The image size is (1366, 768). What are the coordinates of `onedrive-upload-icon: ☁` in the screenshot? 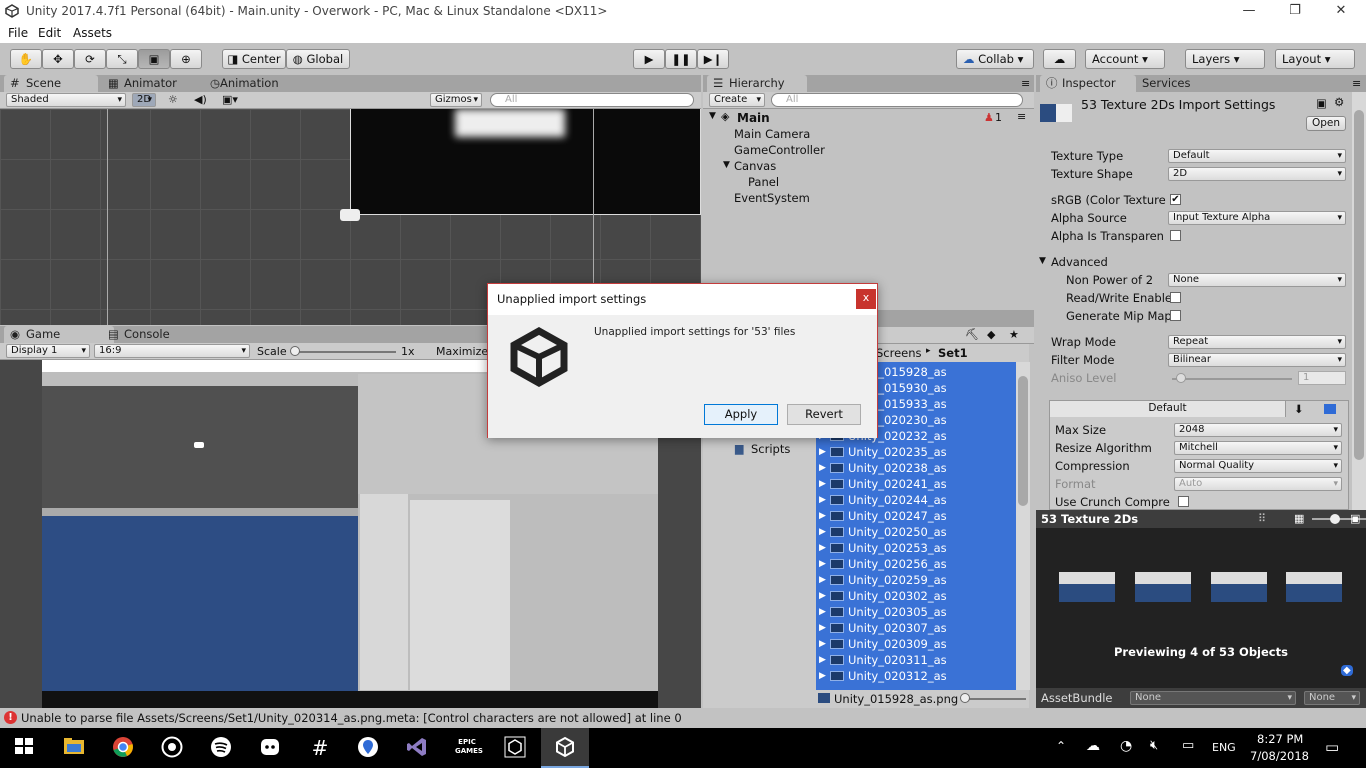 It's located at (1093, 746).